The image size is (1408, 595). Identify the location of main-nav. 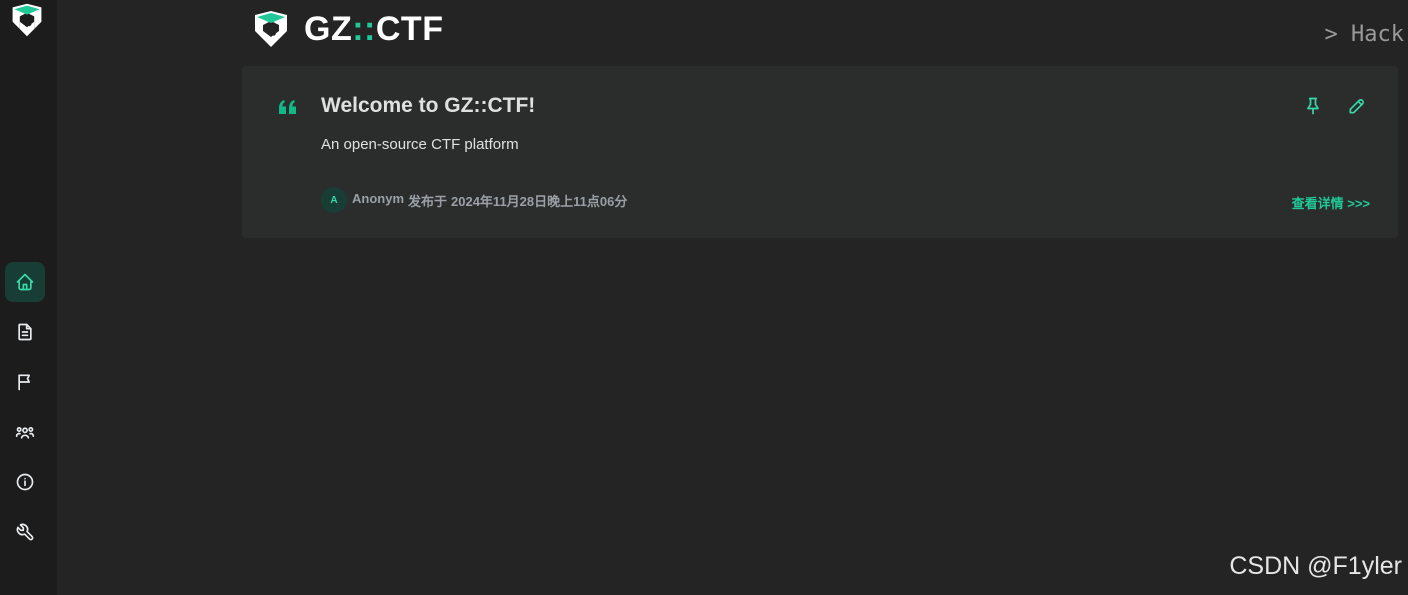
(25, 412).